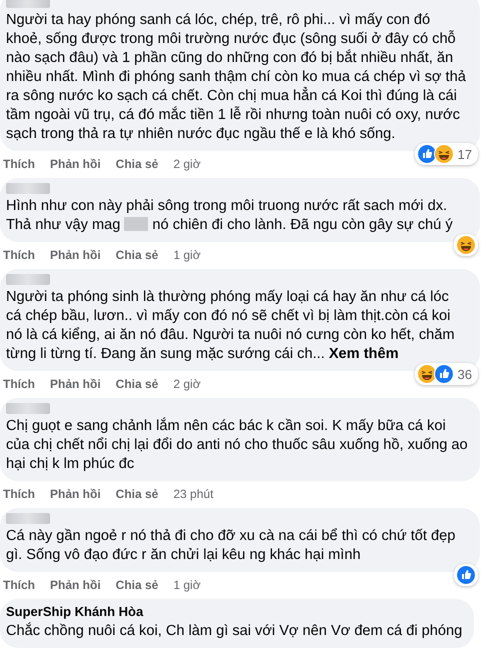  What do you see at coordinates (464, 374) in the screenshot?
I see `reaction-count: 36` at bounding box center [464, 374].